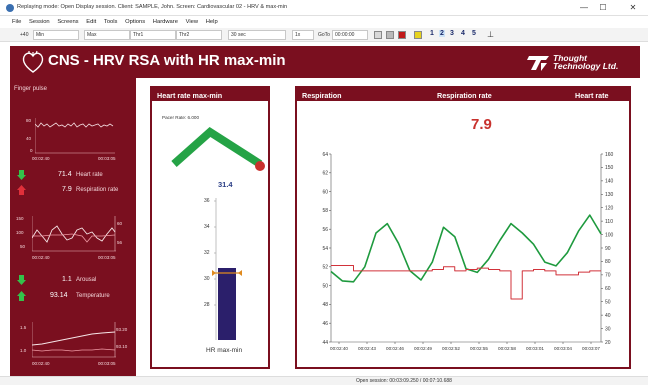 This screenshot has width=648, height=385. Describe the element at coordinates (91, 22) in the screenshot. I see `menu-edit: Edit` at that location.